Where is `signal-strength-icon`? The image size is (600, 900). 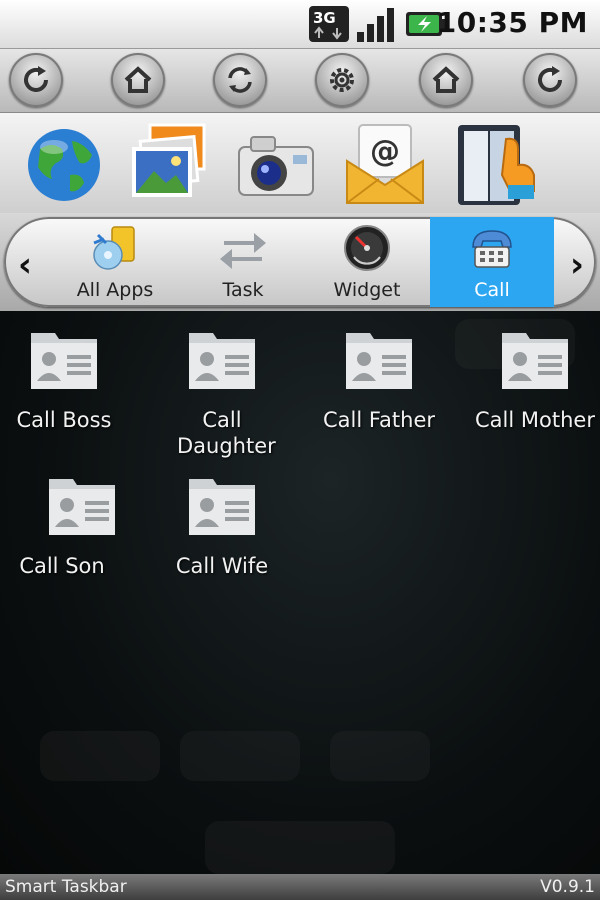 signal-strength-icon is located at coordinates (375, 25).